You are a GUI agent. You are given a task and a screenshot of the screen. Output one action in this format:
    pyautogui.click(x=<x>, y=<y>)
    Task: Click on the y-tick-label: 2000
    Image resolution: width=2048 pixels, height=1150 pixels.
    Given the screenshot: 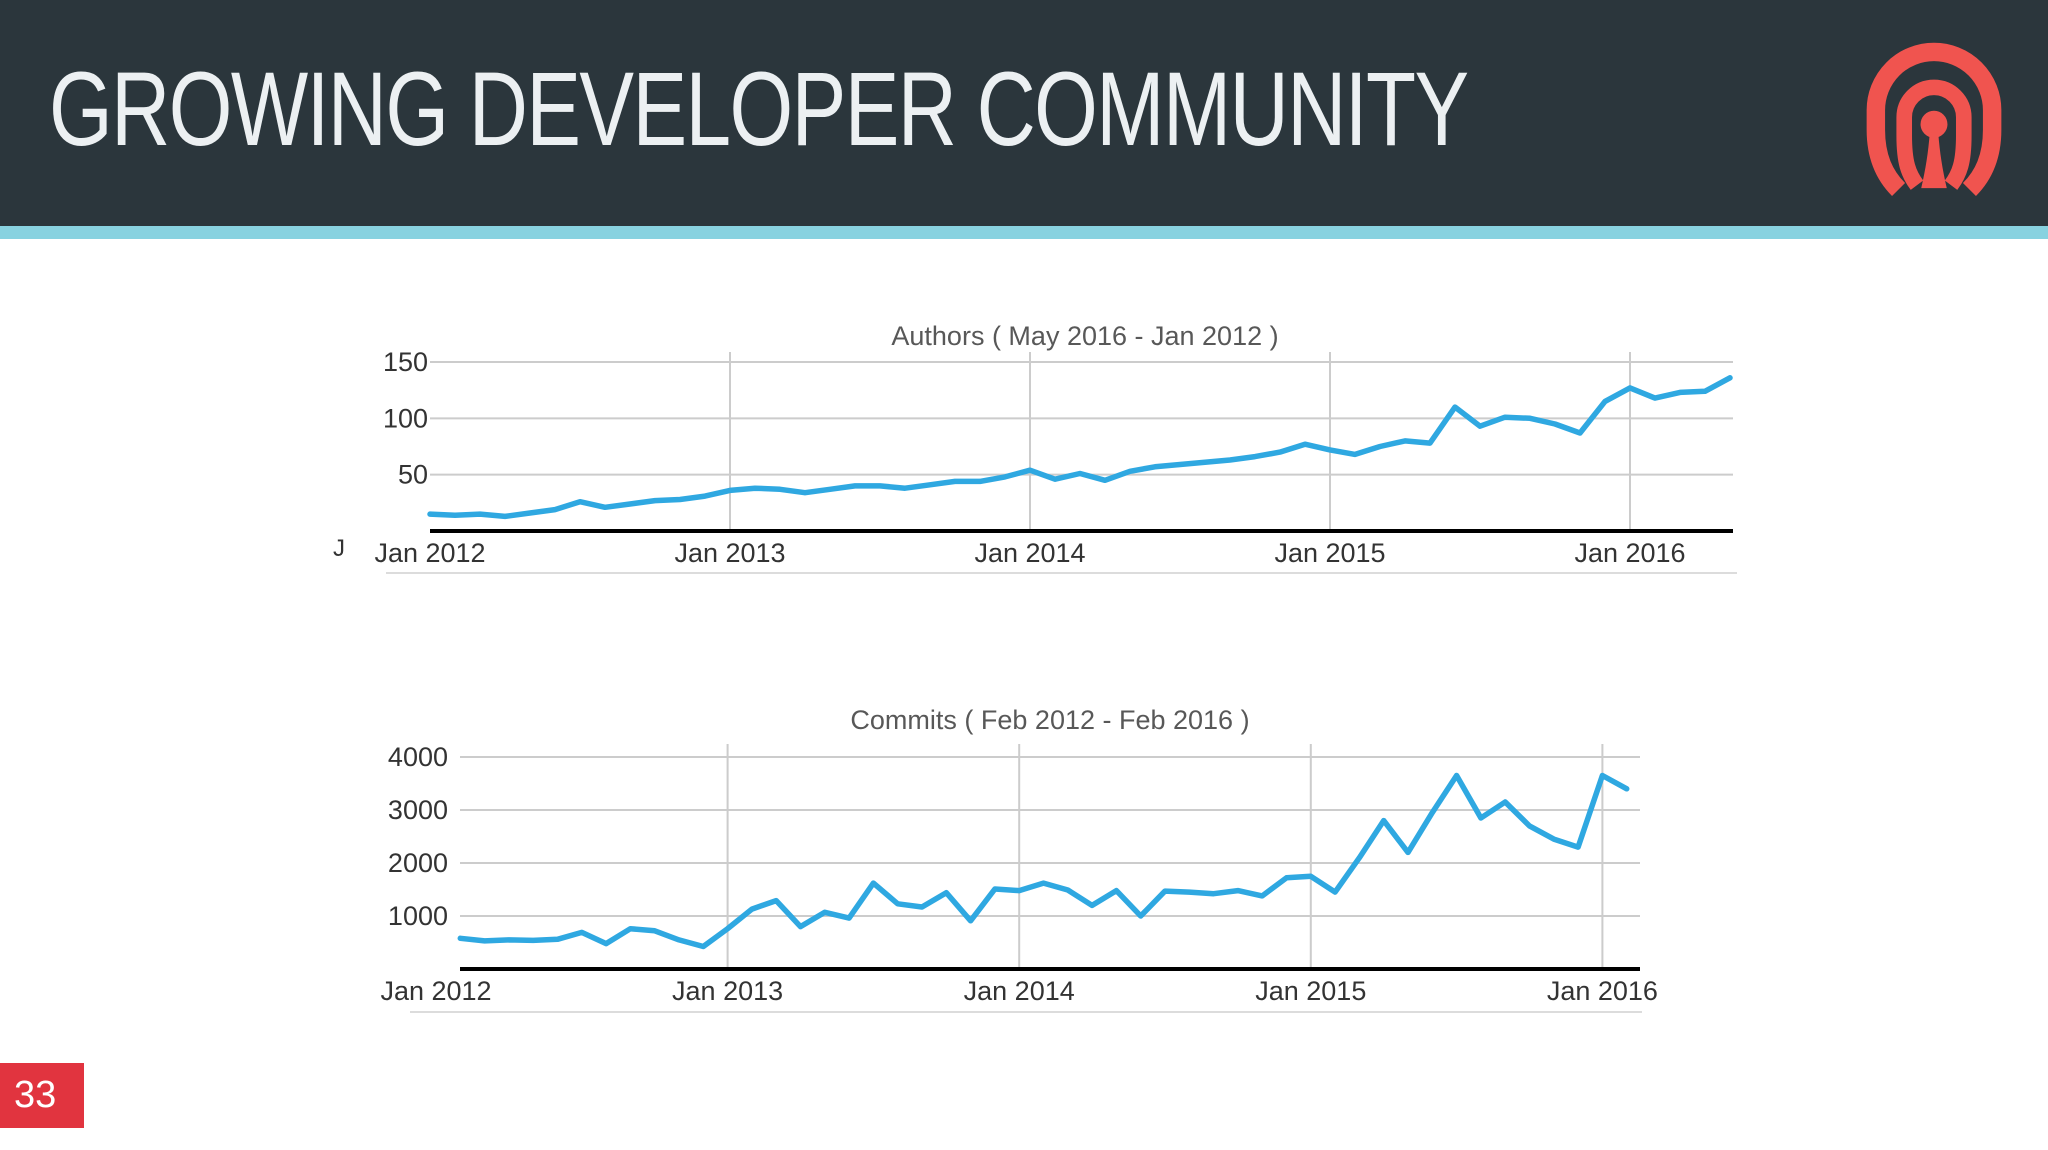 What is the action you would take?
    pyautogui.click(x=418, y=863)
    